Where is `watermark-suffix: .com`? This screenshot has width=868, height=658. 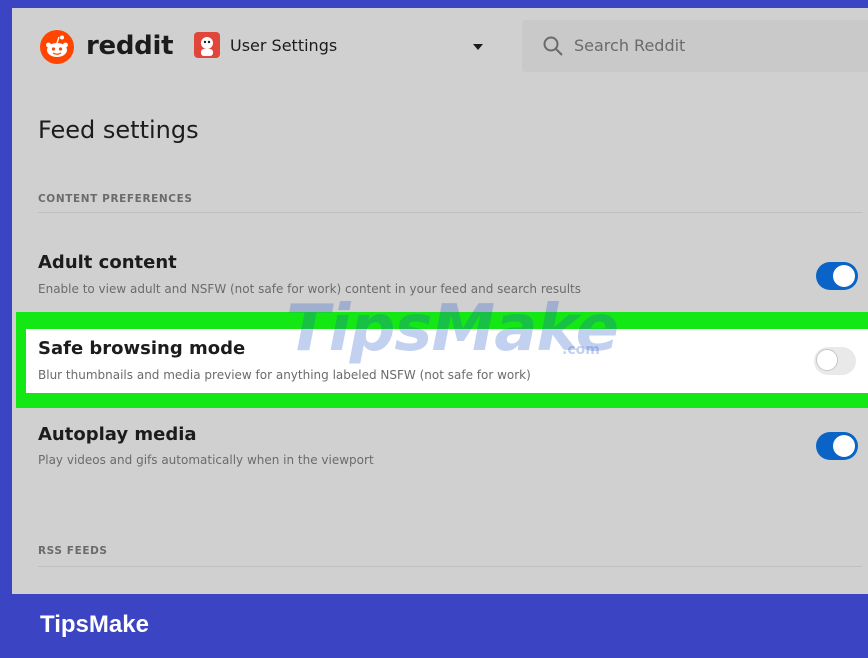
watermark-suffix: .com is located at coordinates (581, 350).